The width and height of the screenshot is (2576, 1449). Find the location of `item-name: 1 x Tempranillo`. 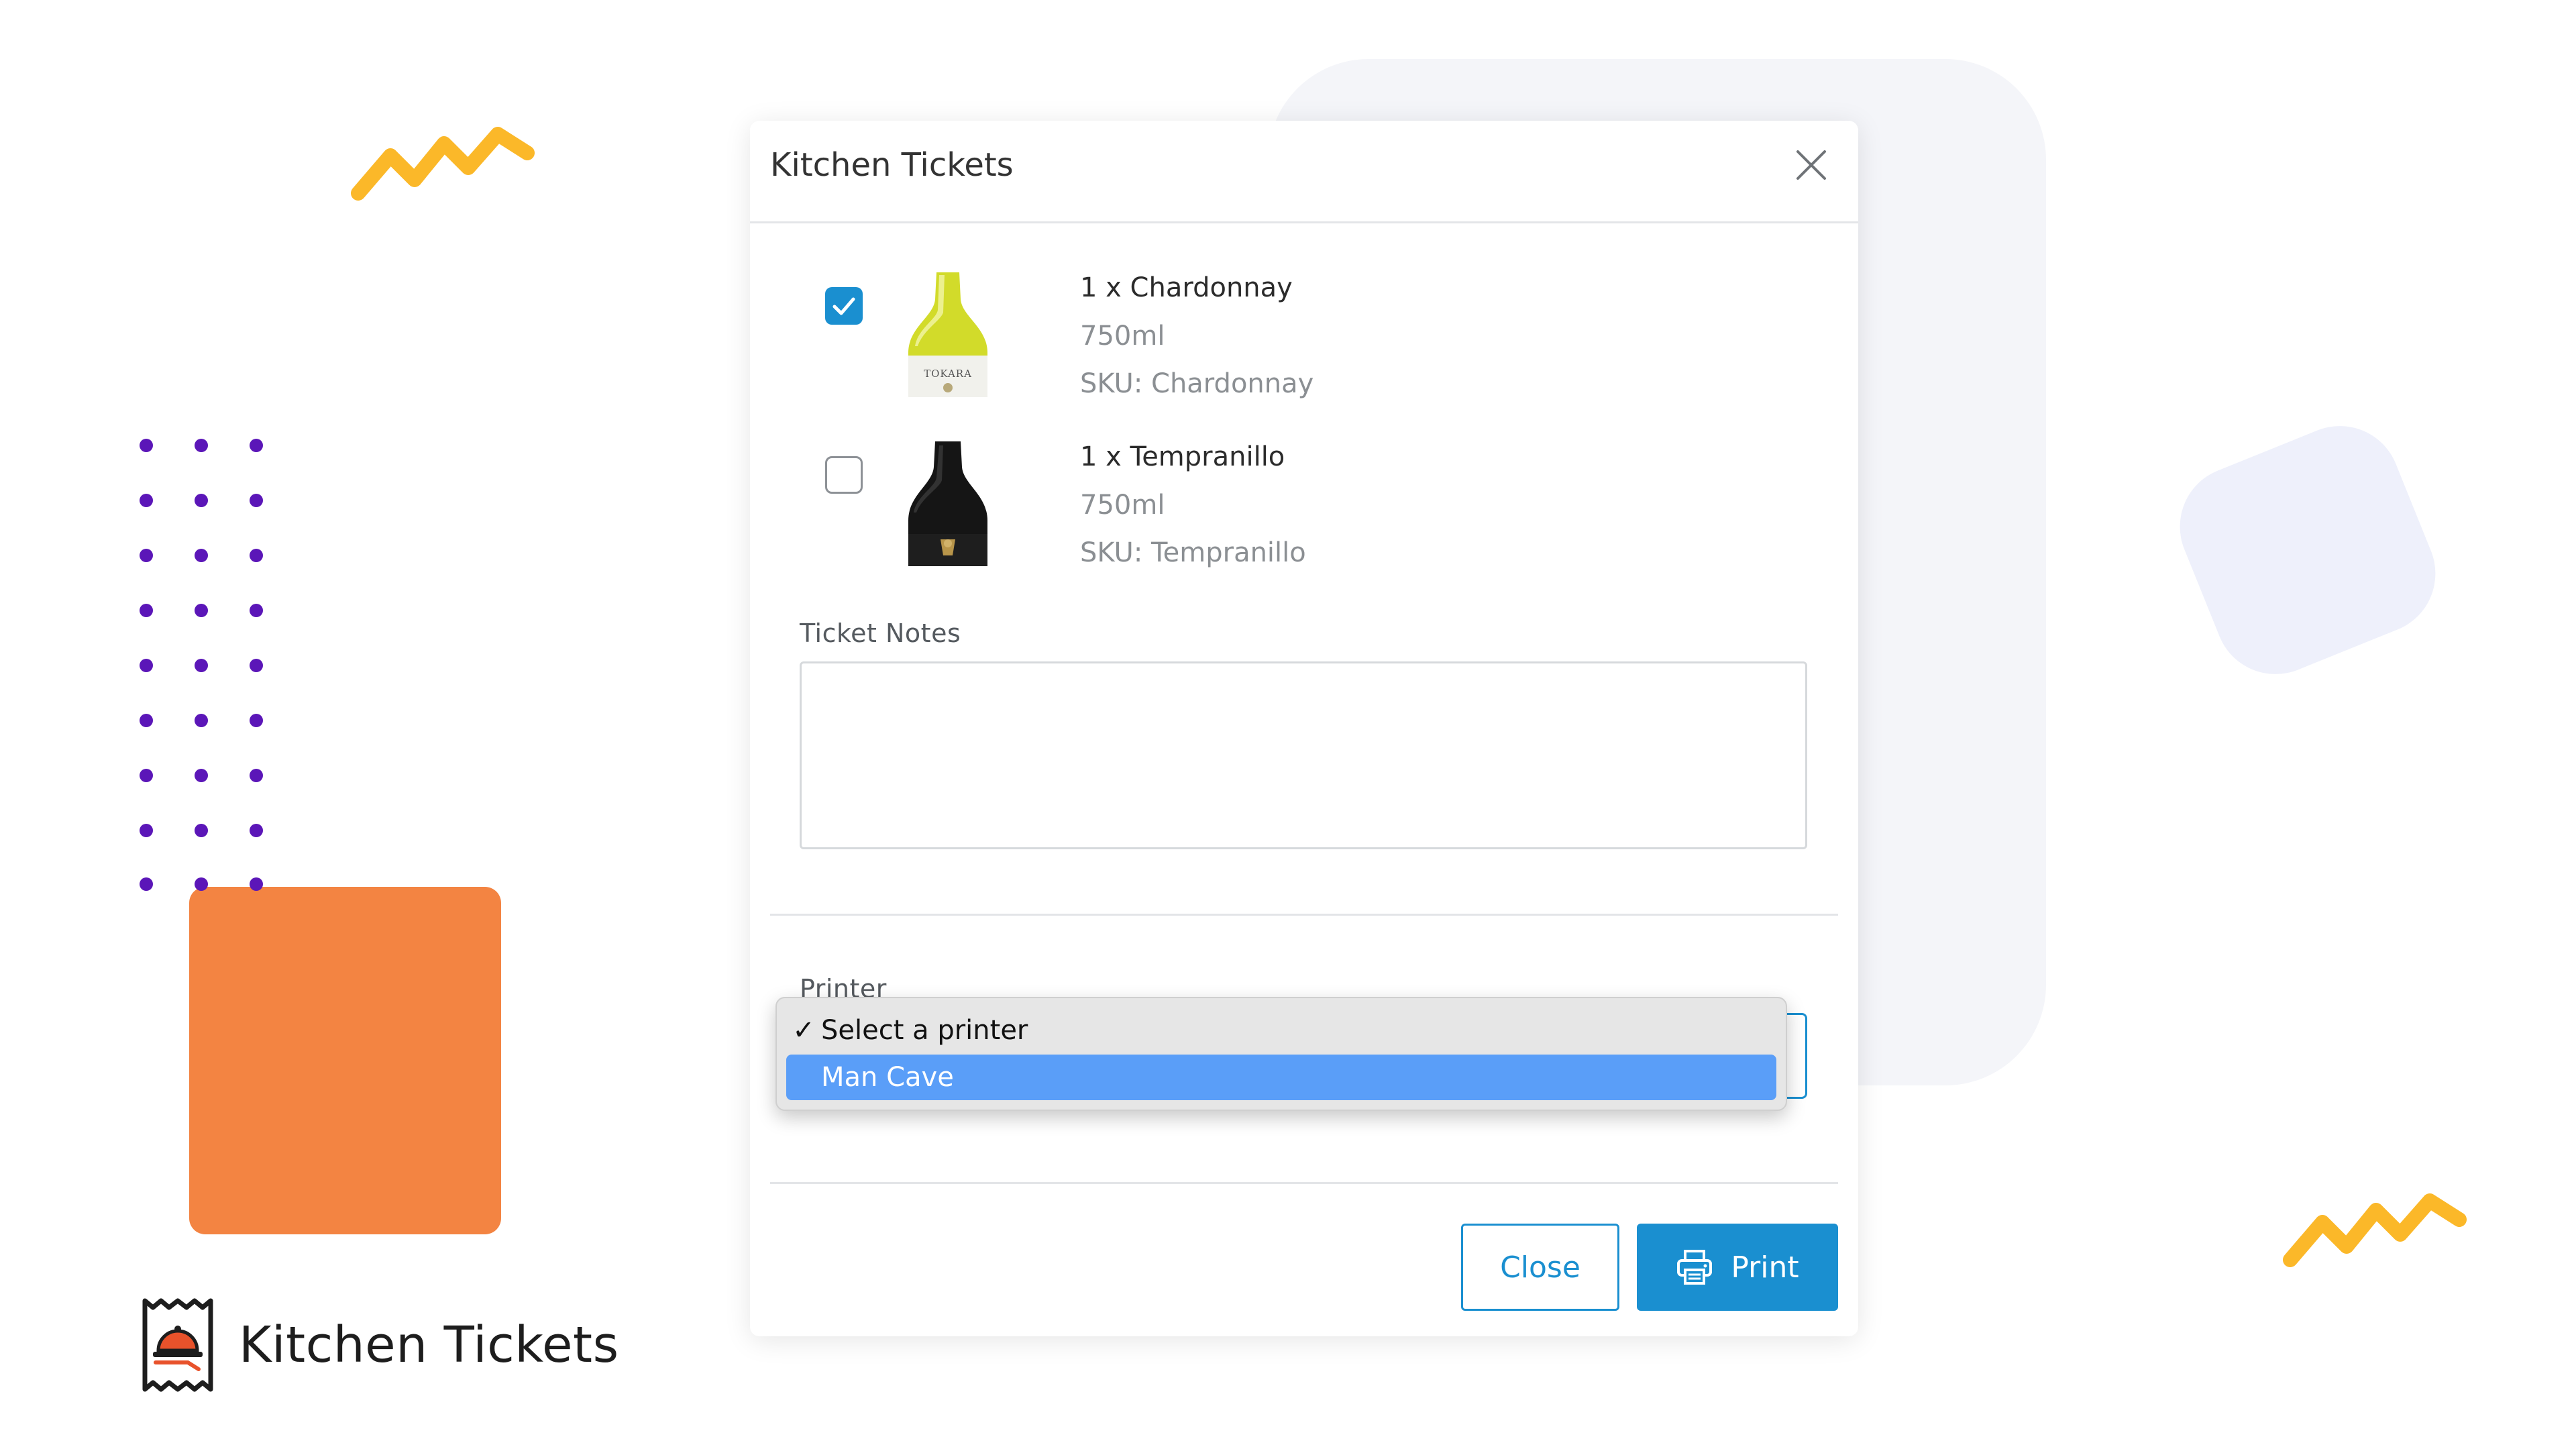

item-name: 1 x Tempranillo is located at coordinates (1182, 456).